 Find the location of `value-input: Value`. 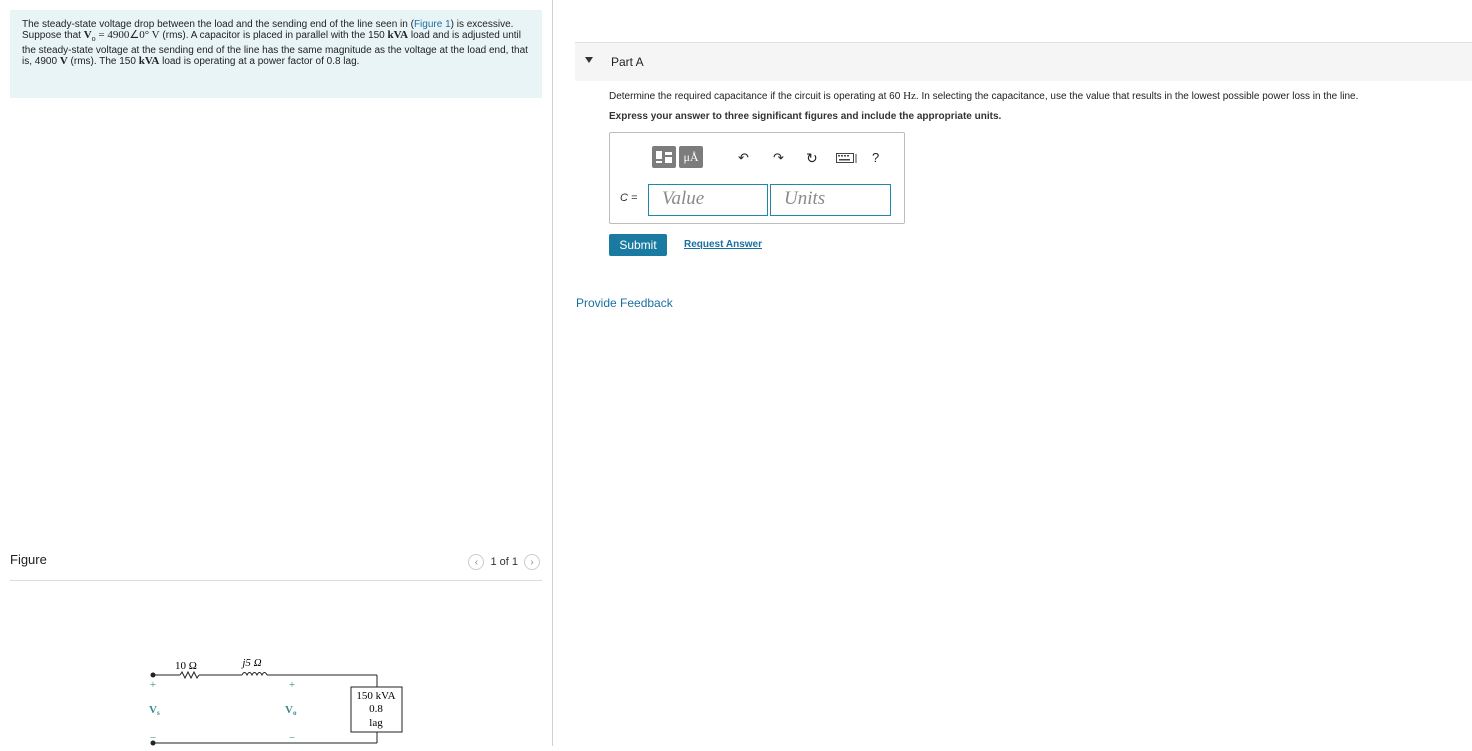

value-input: Value is located at coordinates (708, 200).